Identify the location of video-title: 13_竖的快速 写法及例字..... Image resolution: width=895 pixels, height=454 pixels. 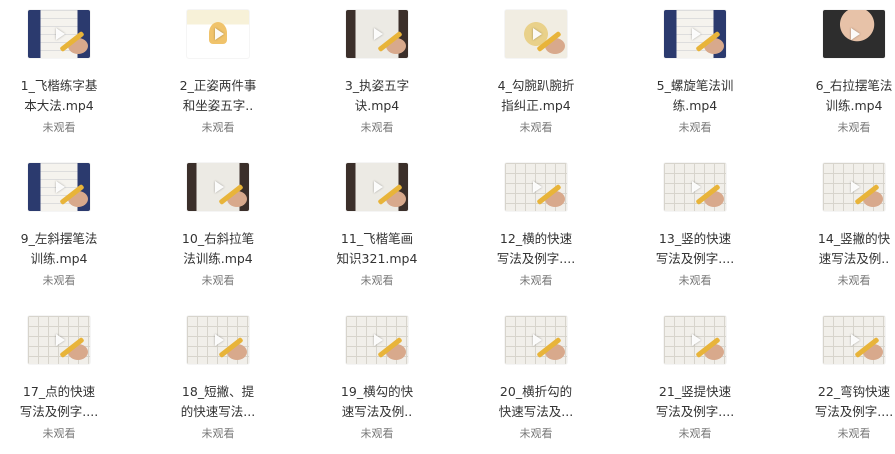
(695, 249).